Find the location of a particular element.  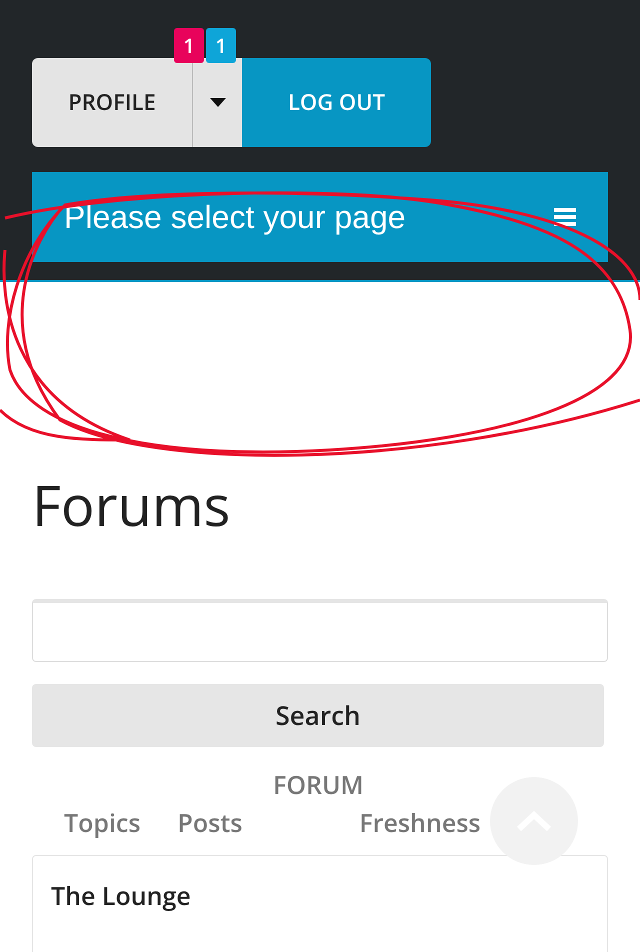

profile-button: PROFILE is located at coordinates (112, 102).